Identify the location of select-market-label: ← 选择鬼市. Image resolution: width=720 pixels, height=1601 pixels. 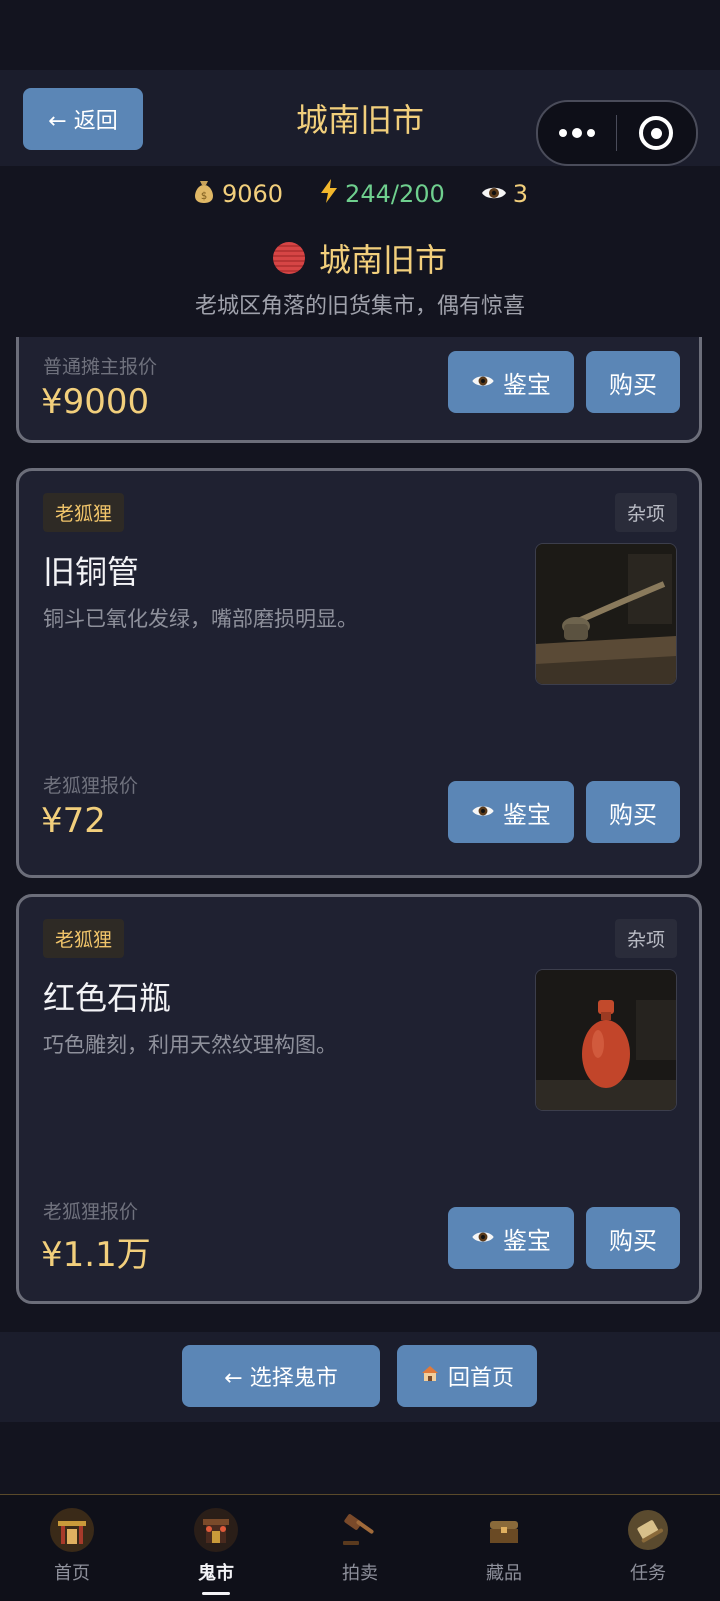
(281, 1378).